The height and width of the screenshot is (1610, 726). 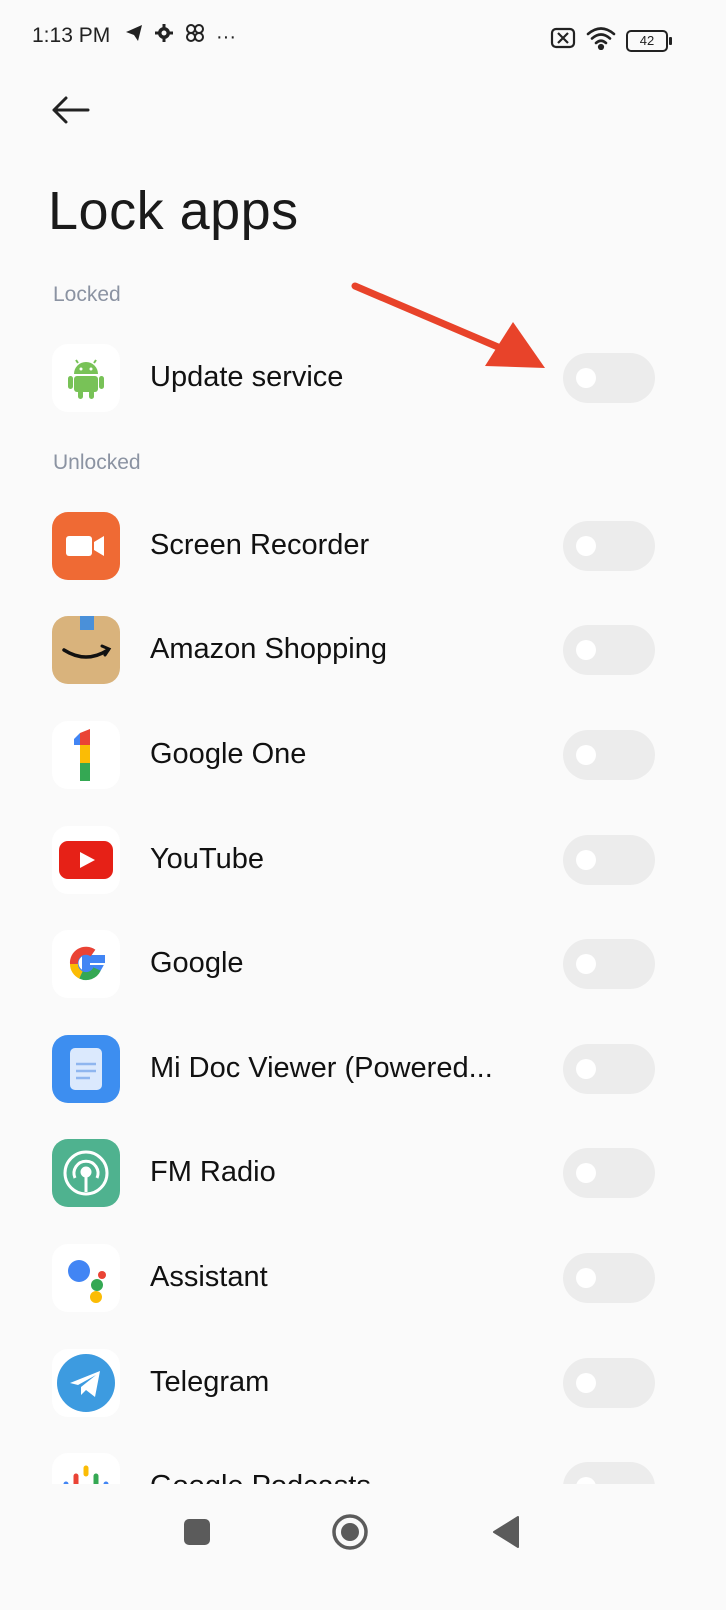 I want to click on app-row-screen-recorder: Screen Recorder, so click(x=363, y=564).